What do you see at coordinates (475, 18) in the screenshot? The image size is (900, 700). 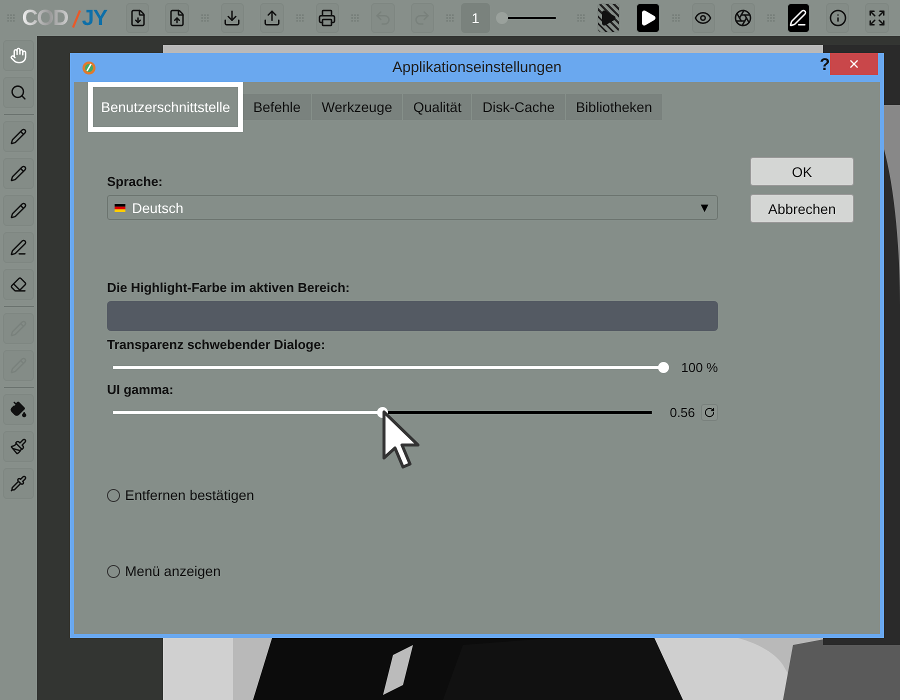 I see `page-number-field: 1` at bounding box center [475, 18].